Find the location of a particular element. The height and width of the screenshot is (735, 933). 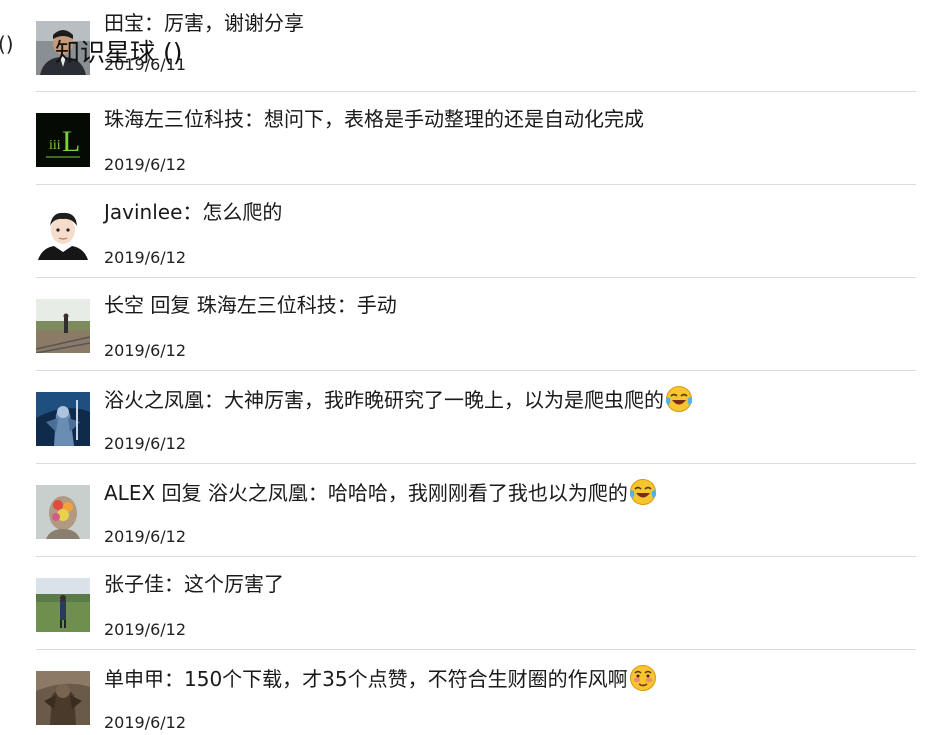

left-edge-text: () is located at coordinates (7, 44).